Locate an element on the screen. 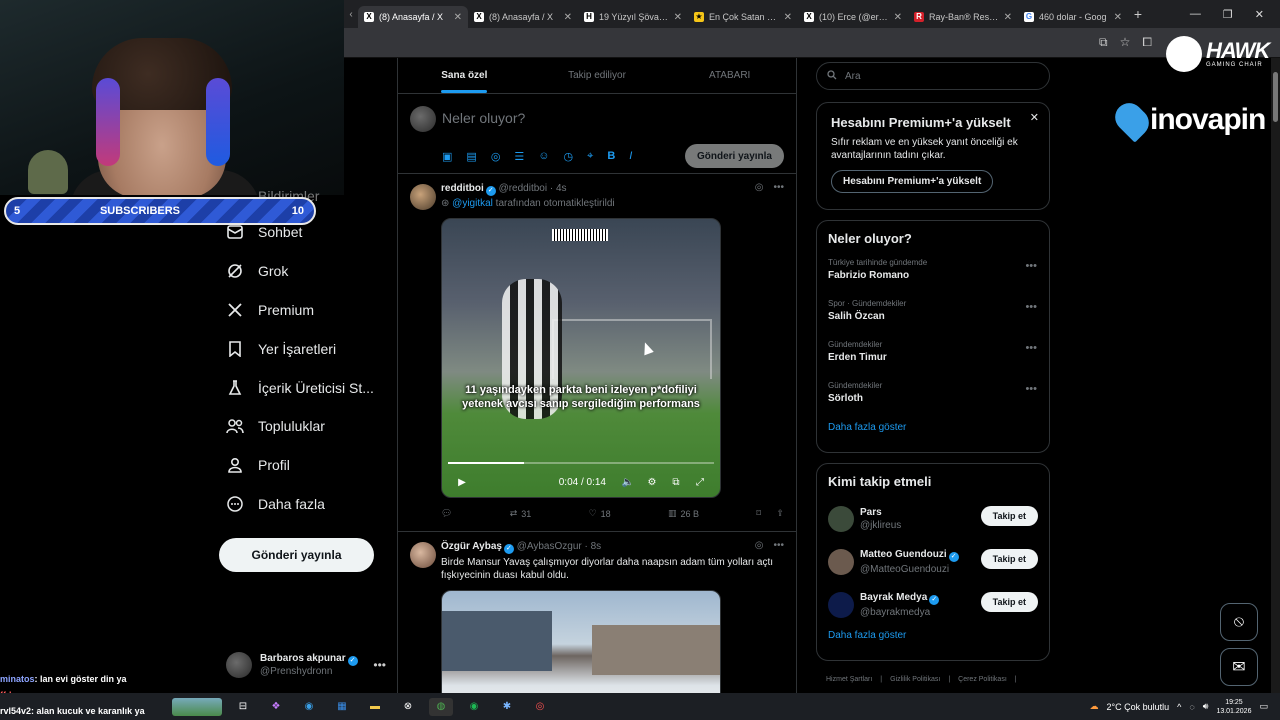 The height and width of the screenshot is (720, 1280). post-button: Gönderi yayınla is located at coordinates (296, 555).